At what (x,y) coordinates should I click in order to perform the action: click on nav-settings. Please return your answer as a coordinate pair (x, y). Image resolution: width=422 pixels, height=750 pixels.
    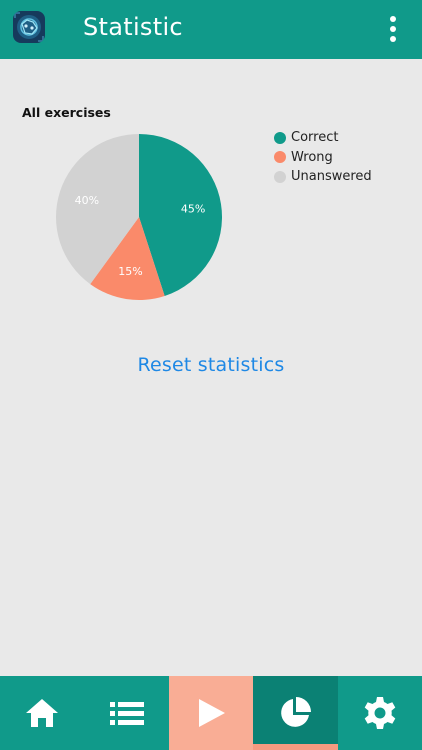
    Looking at the image, I should click on (380, 713).